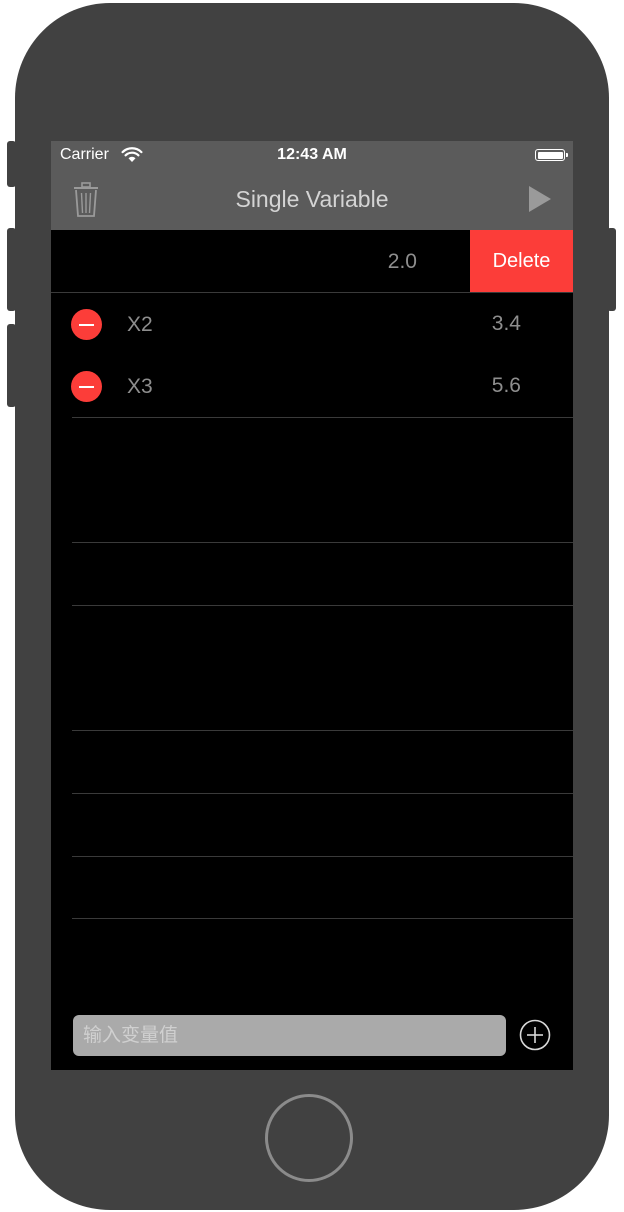 Image resolution: width=624 pixels, height=1212 pixels. I want to click on volume-down-button, so click(11, 365).